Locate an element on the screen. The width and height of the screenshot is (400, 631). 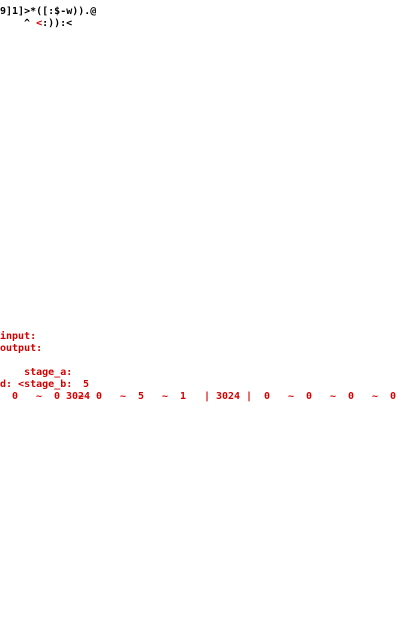
program-code-line: 9]1]>*([:$-w)).@ is located at coordinates (48, 11).